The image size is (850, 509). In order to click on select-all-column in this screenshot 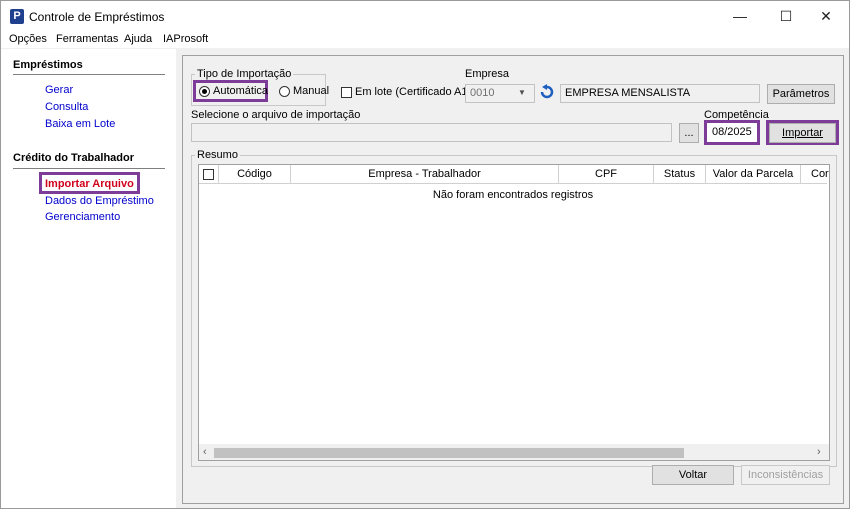, I will do `click(209, 174)`.